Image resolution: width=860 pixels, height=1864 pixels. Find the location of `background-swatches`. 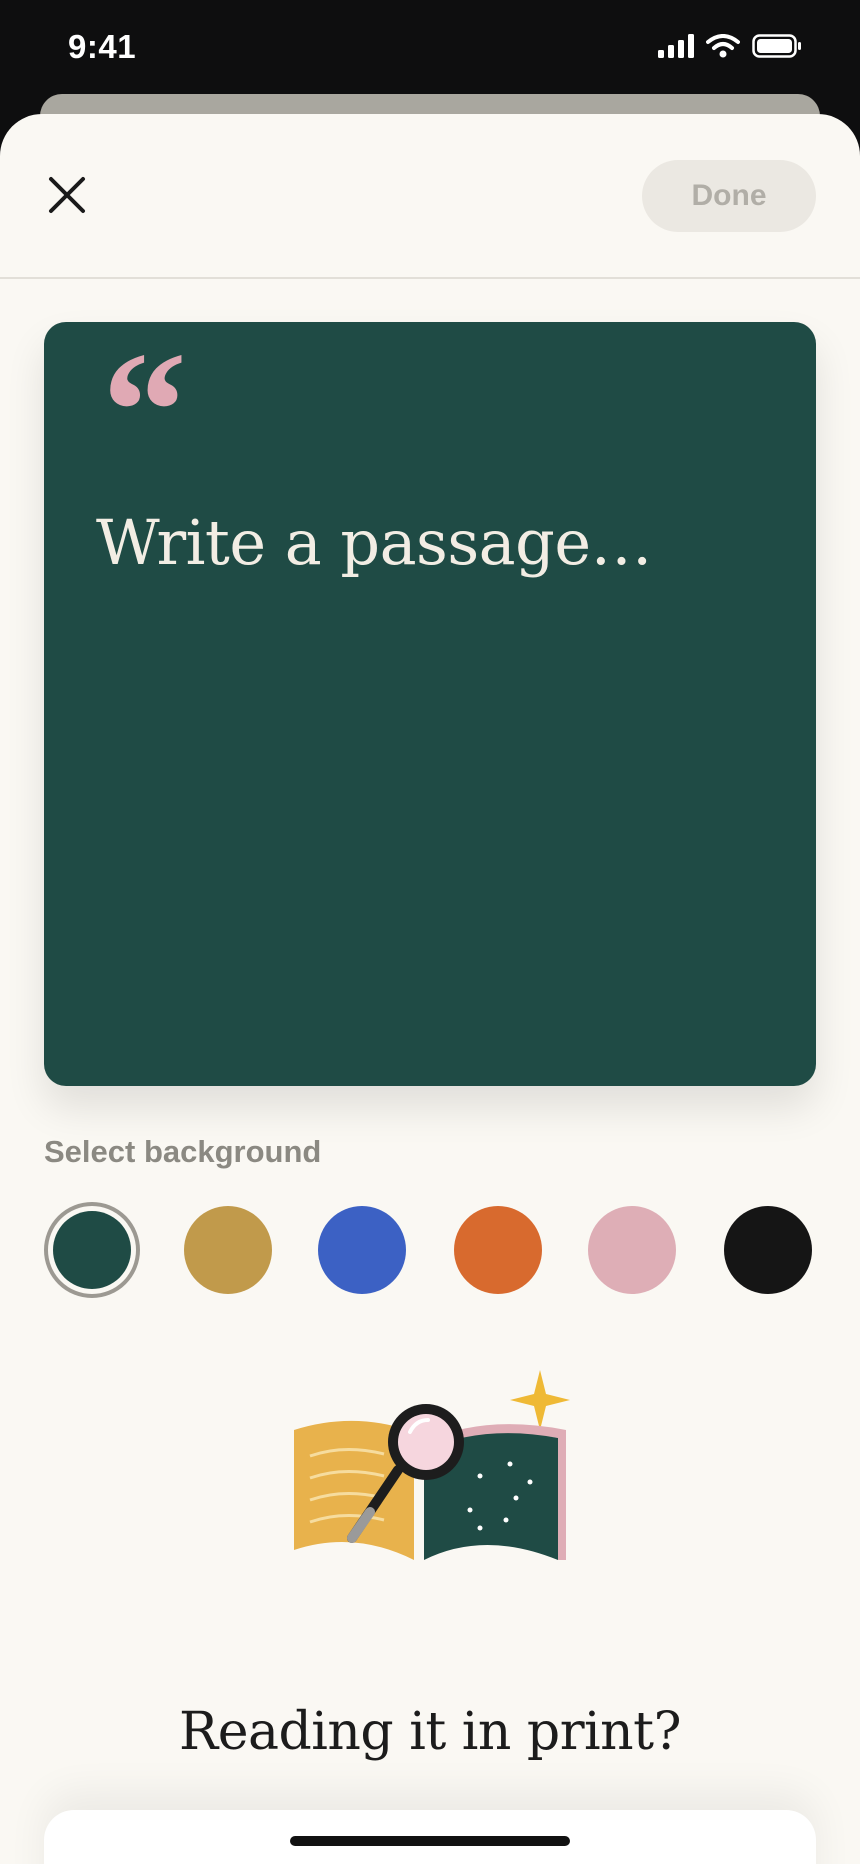

background-swatches is located at coordinates (430, 1250).